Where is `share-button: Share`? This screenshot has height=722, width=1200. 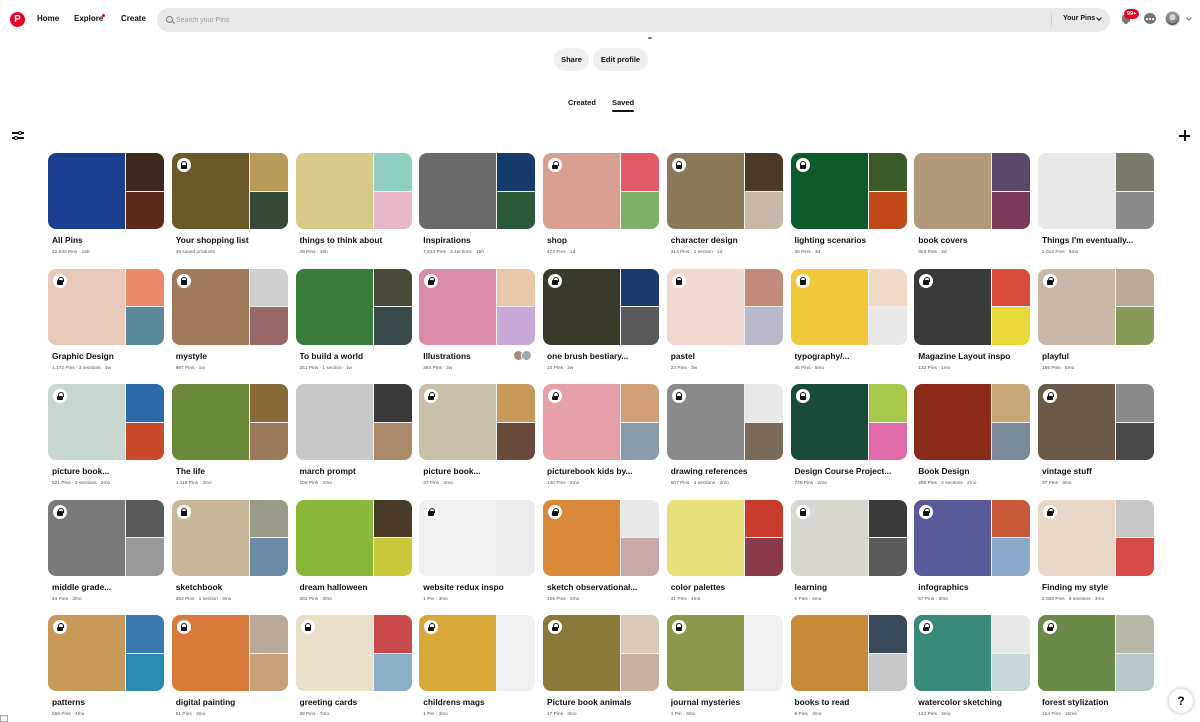
share-button: Share is located at coordinates (571, 59).